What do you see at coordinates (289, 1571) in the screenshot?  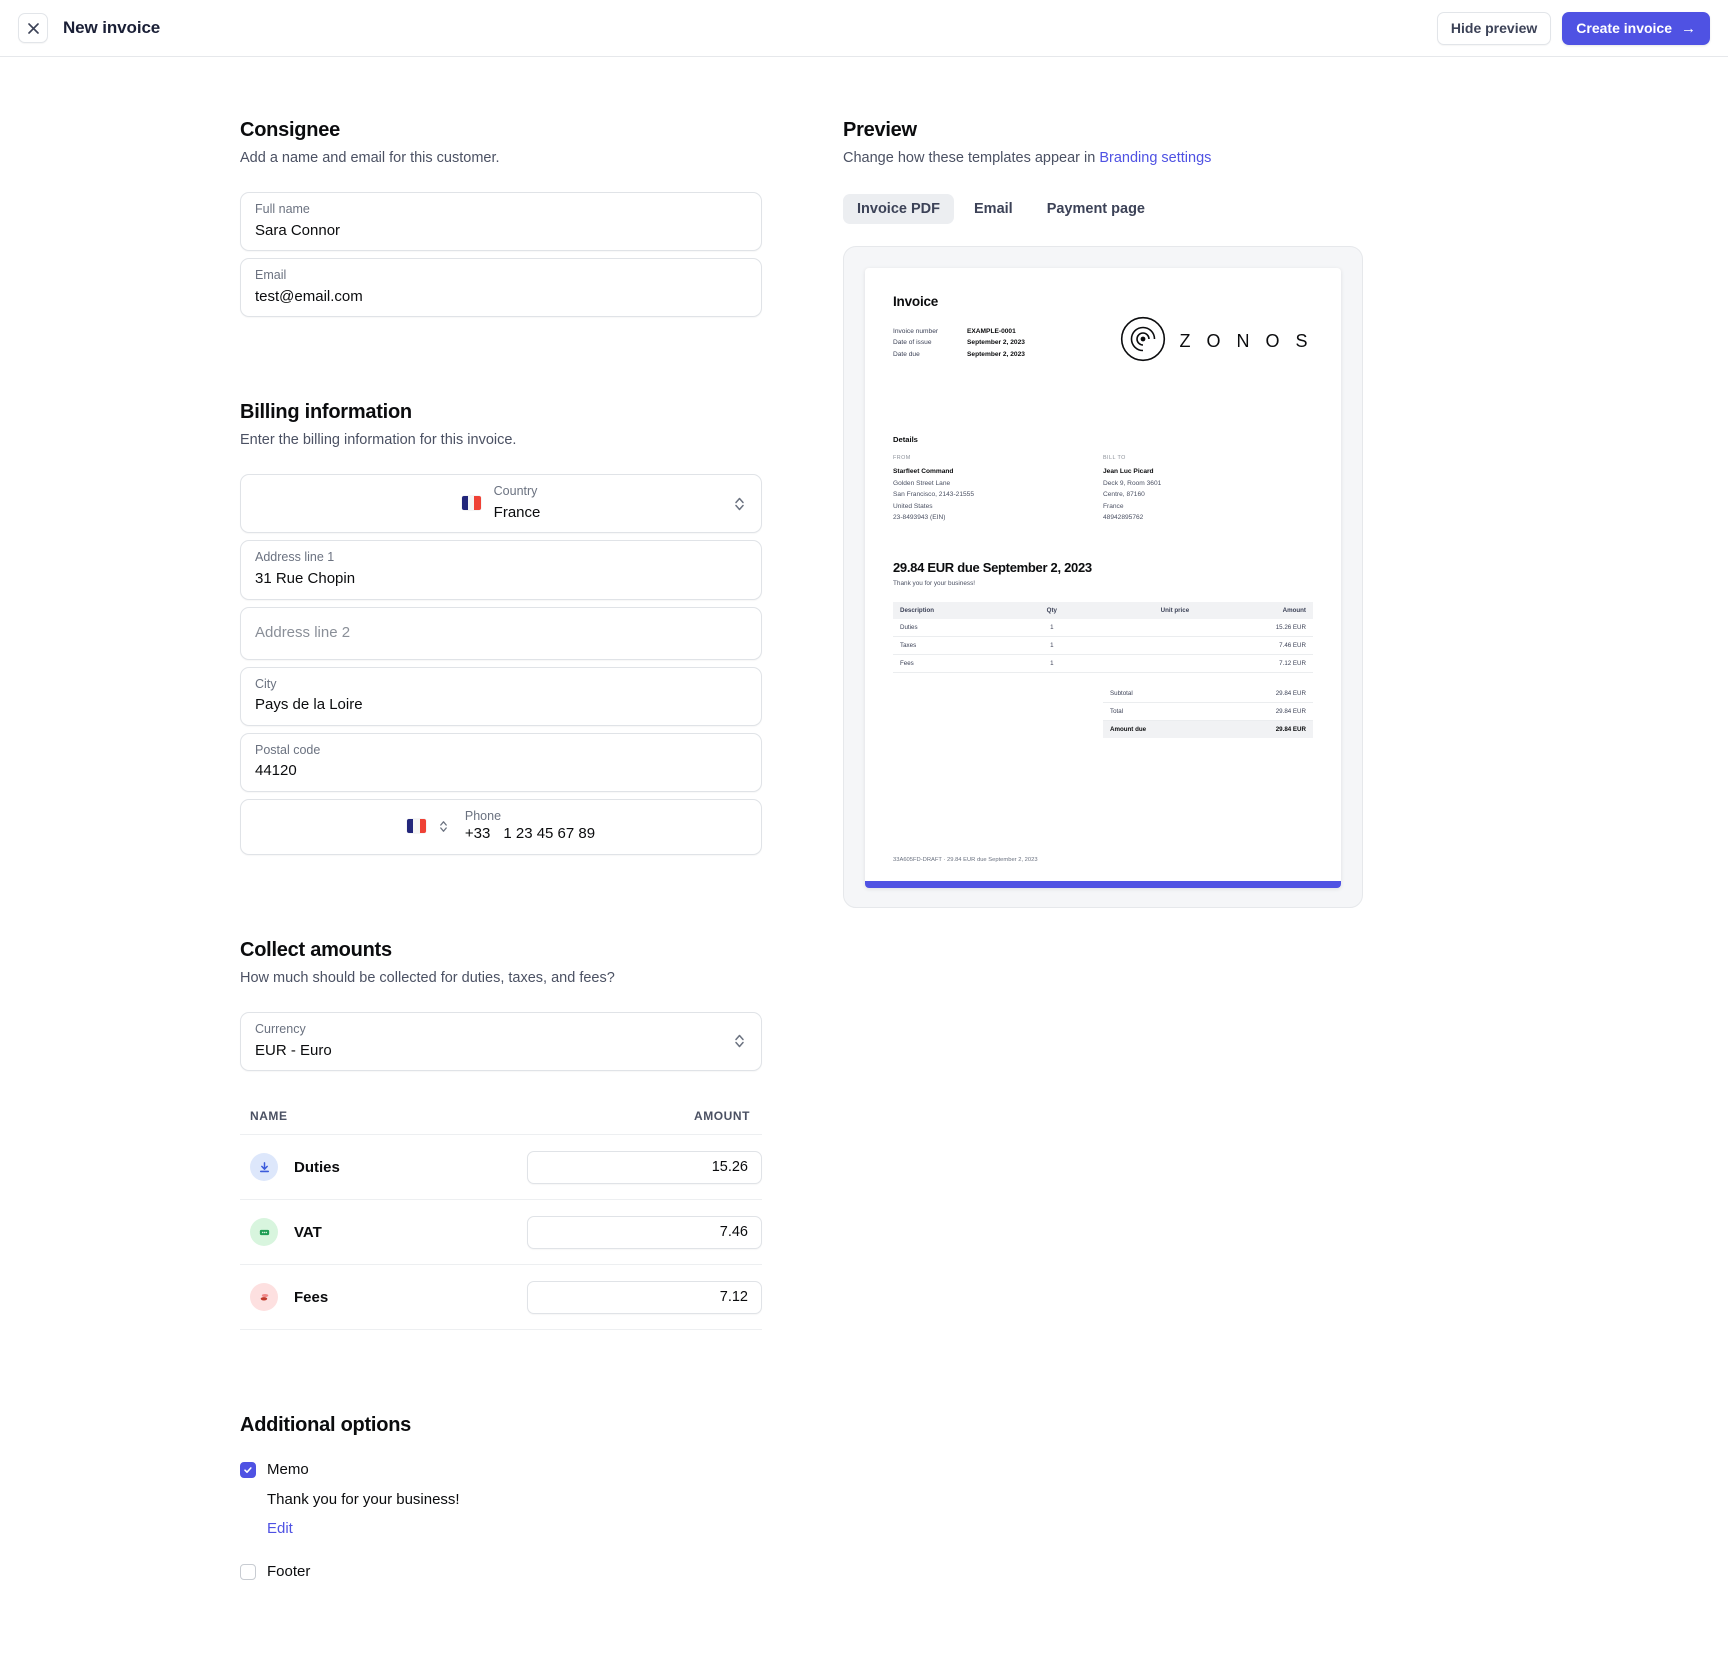 I see `footer-label: Footer` at bounding box center [289, 1571].